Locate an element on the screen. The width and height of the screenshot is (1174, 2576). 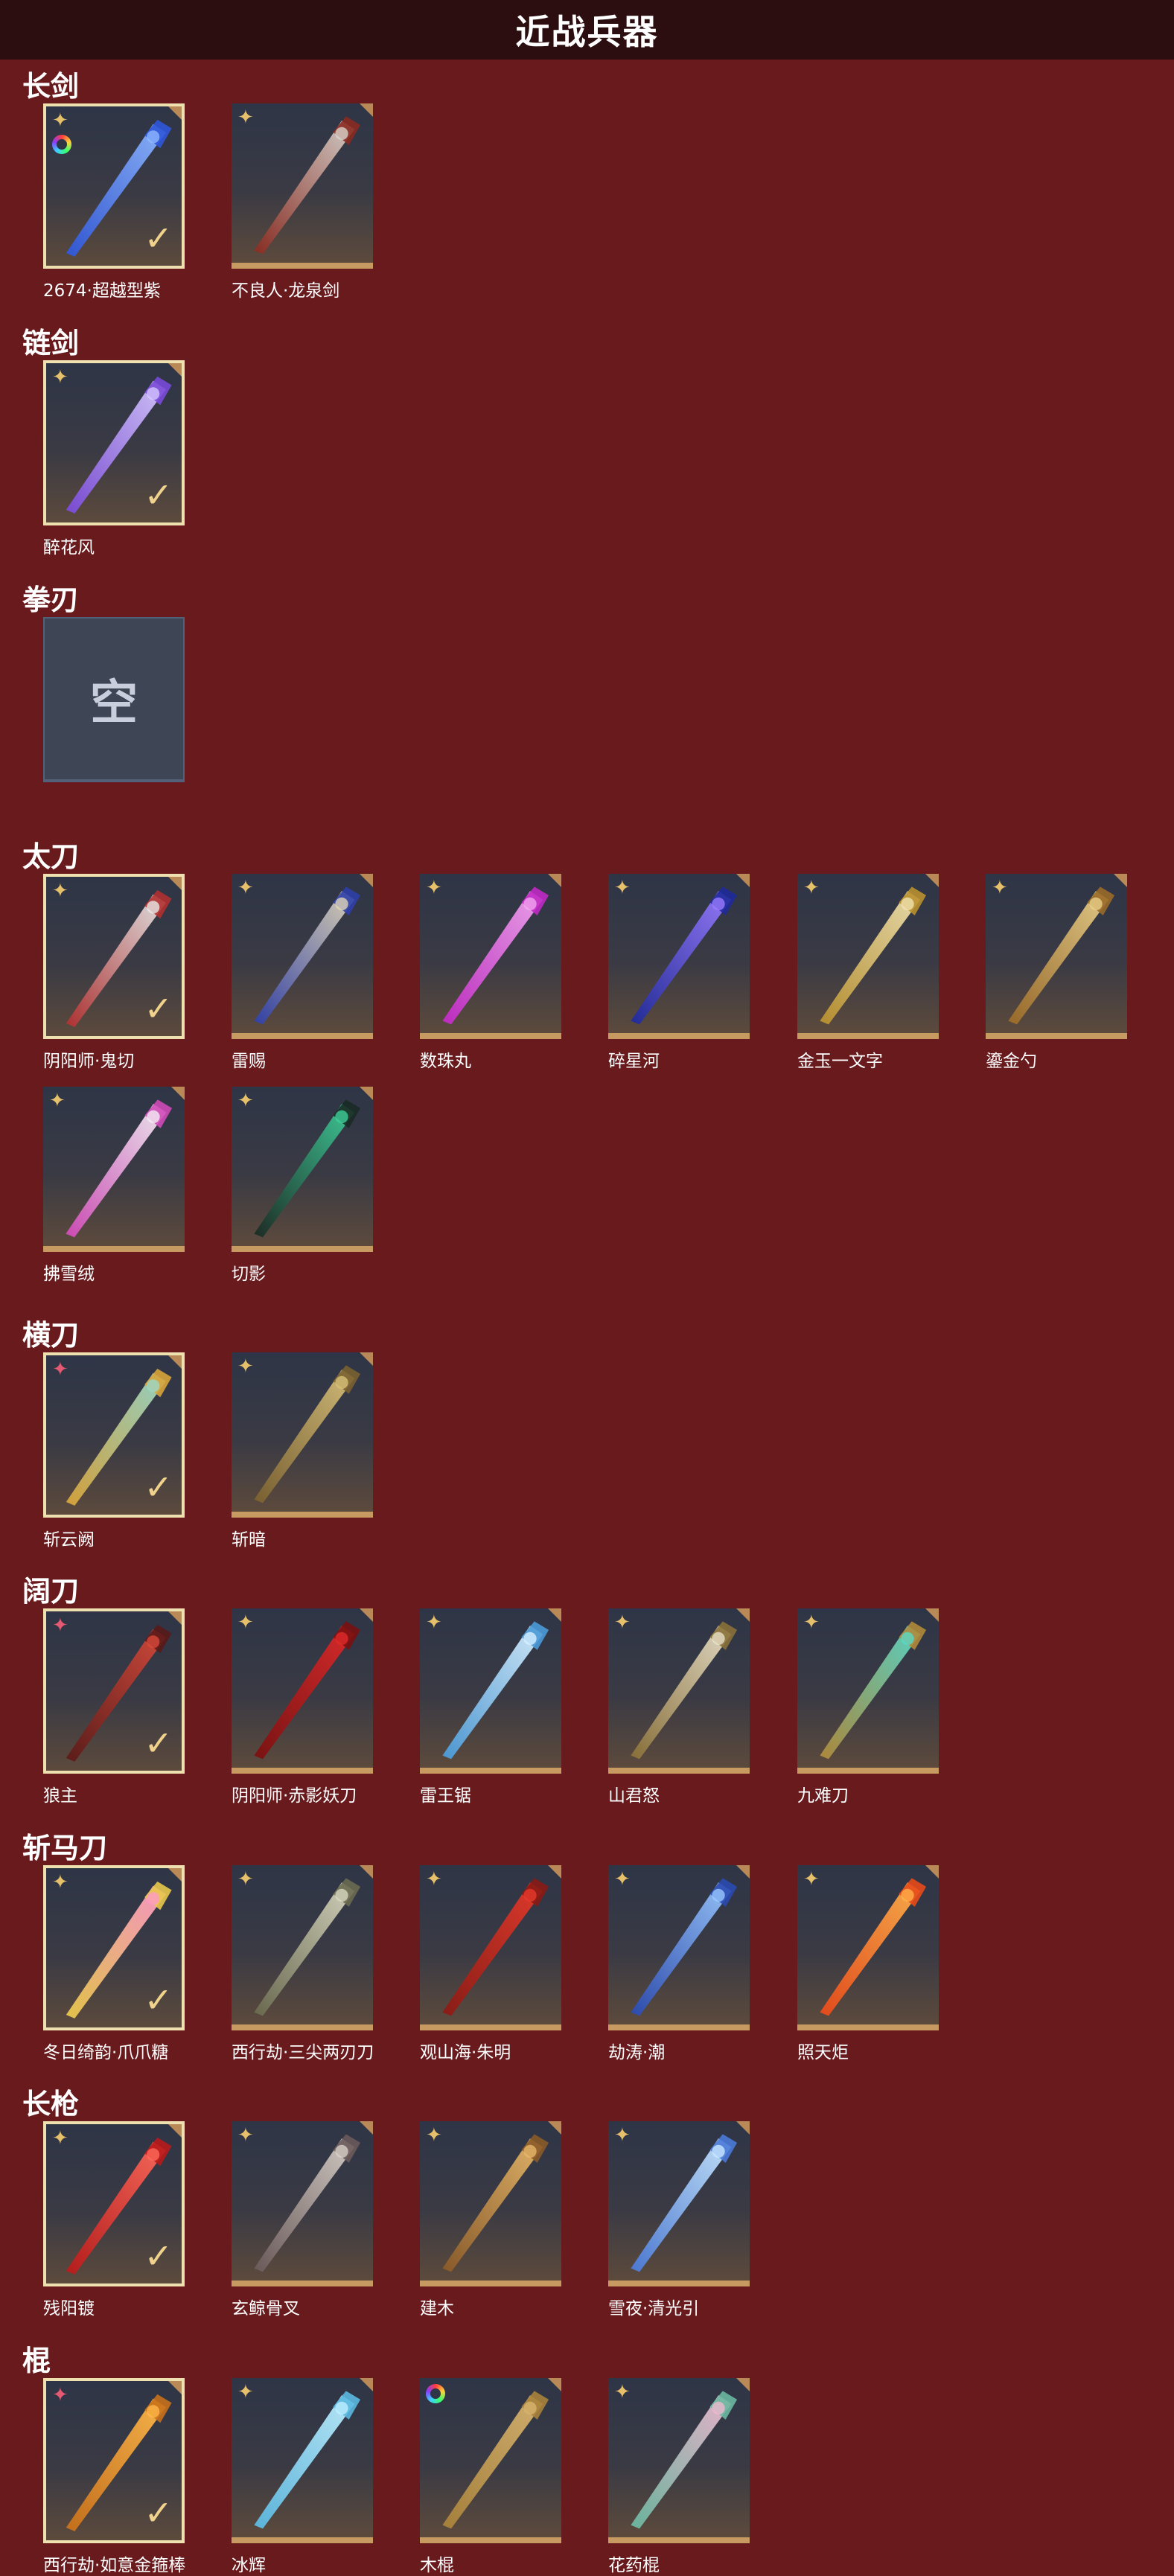
weapon-name: 西行劫·三尖两刃刀 is located at coordinates (303, 2052).